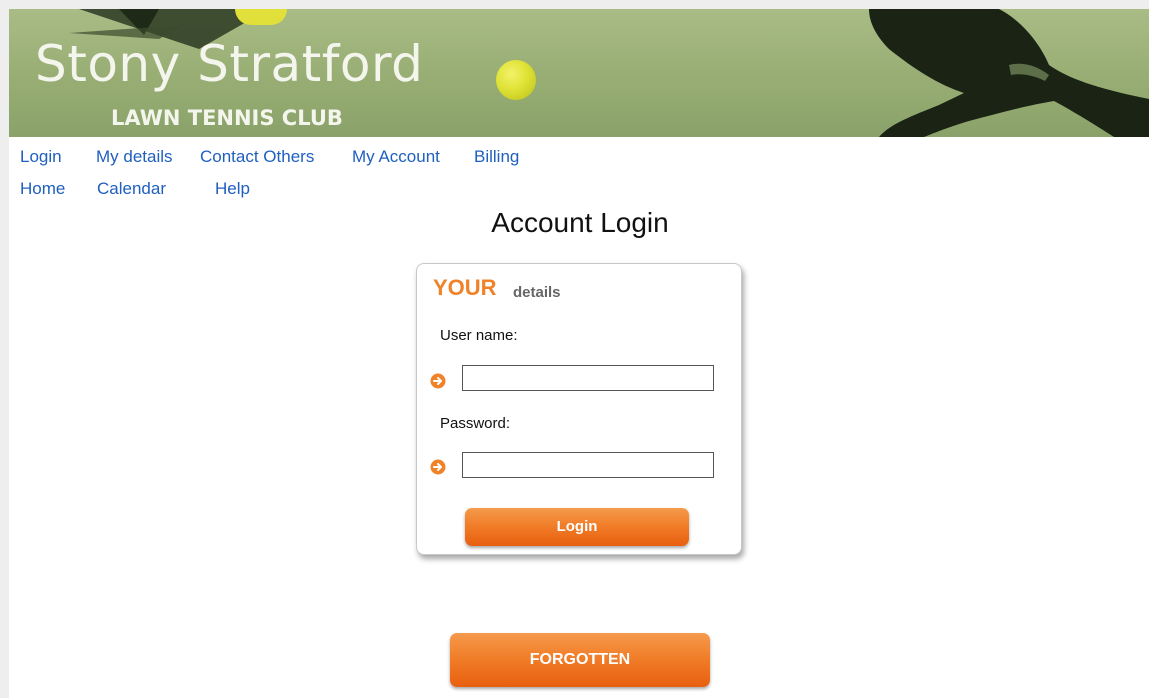 The image size is (1149, 698). Describe the element at coordinates (232, 188) in the screenshot. I see `nav-help: Help` at that location.